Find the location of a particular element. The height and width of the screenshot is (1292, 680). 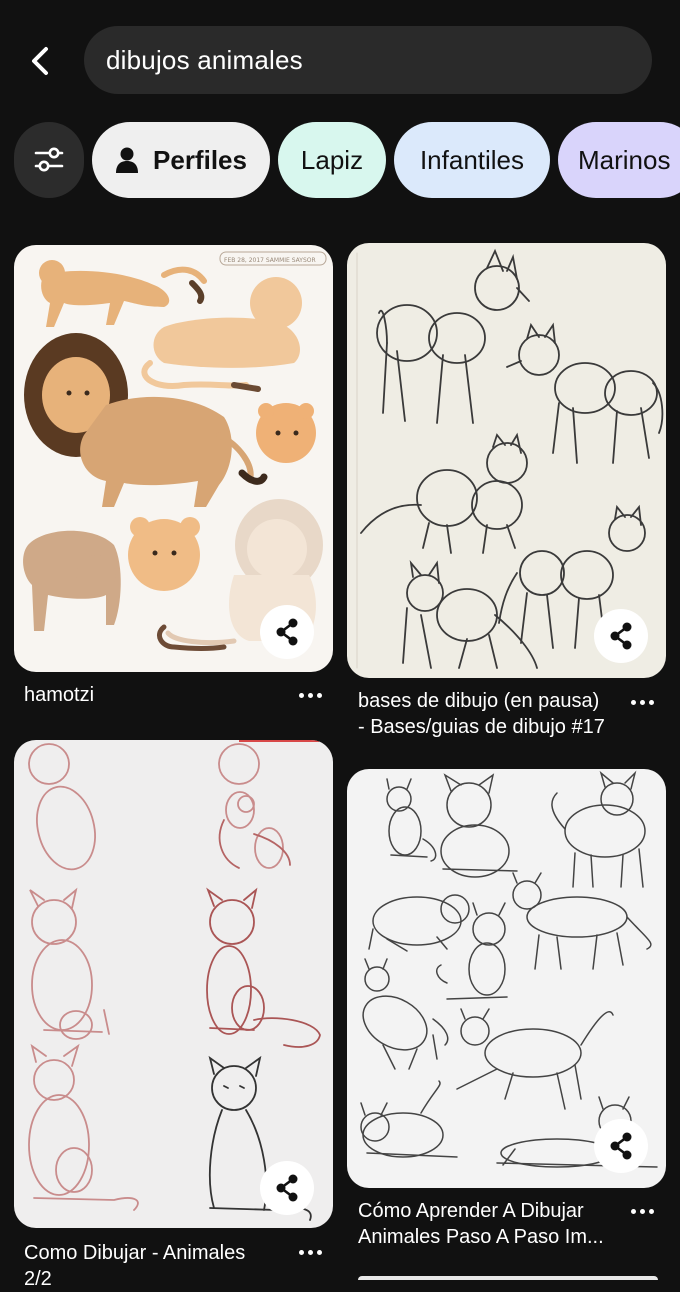

chip-marinos: Marinos is located at coordinates (619, 160).